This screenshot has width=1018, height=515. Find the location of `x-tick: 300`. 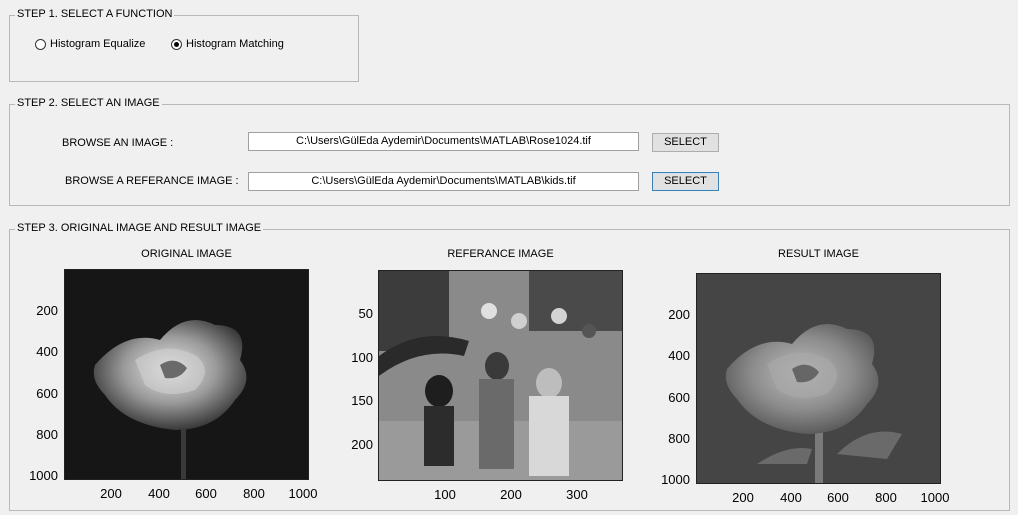

x-tick: 300 is located at coordinates (577, 494).